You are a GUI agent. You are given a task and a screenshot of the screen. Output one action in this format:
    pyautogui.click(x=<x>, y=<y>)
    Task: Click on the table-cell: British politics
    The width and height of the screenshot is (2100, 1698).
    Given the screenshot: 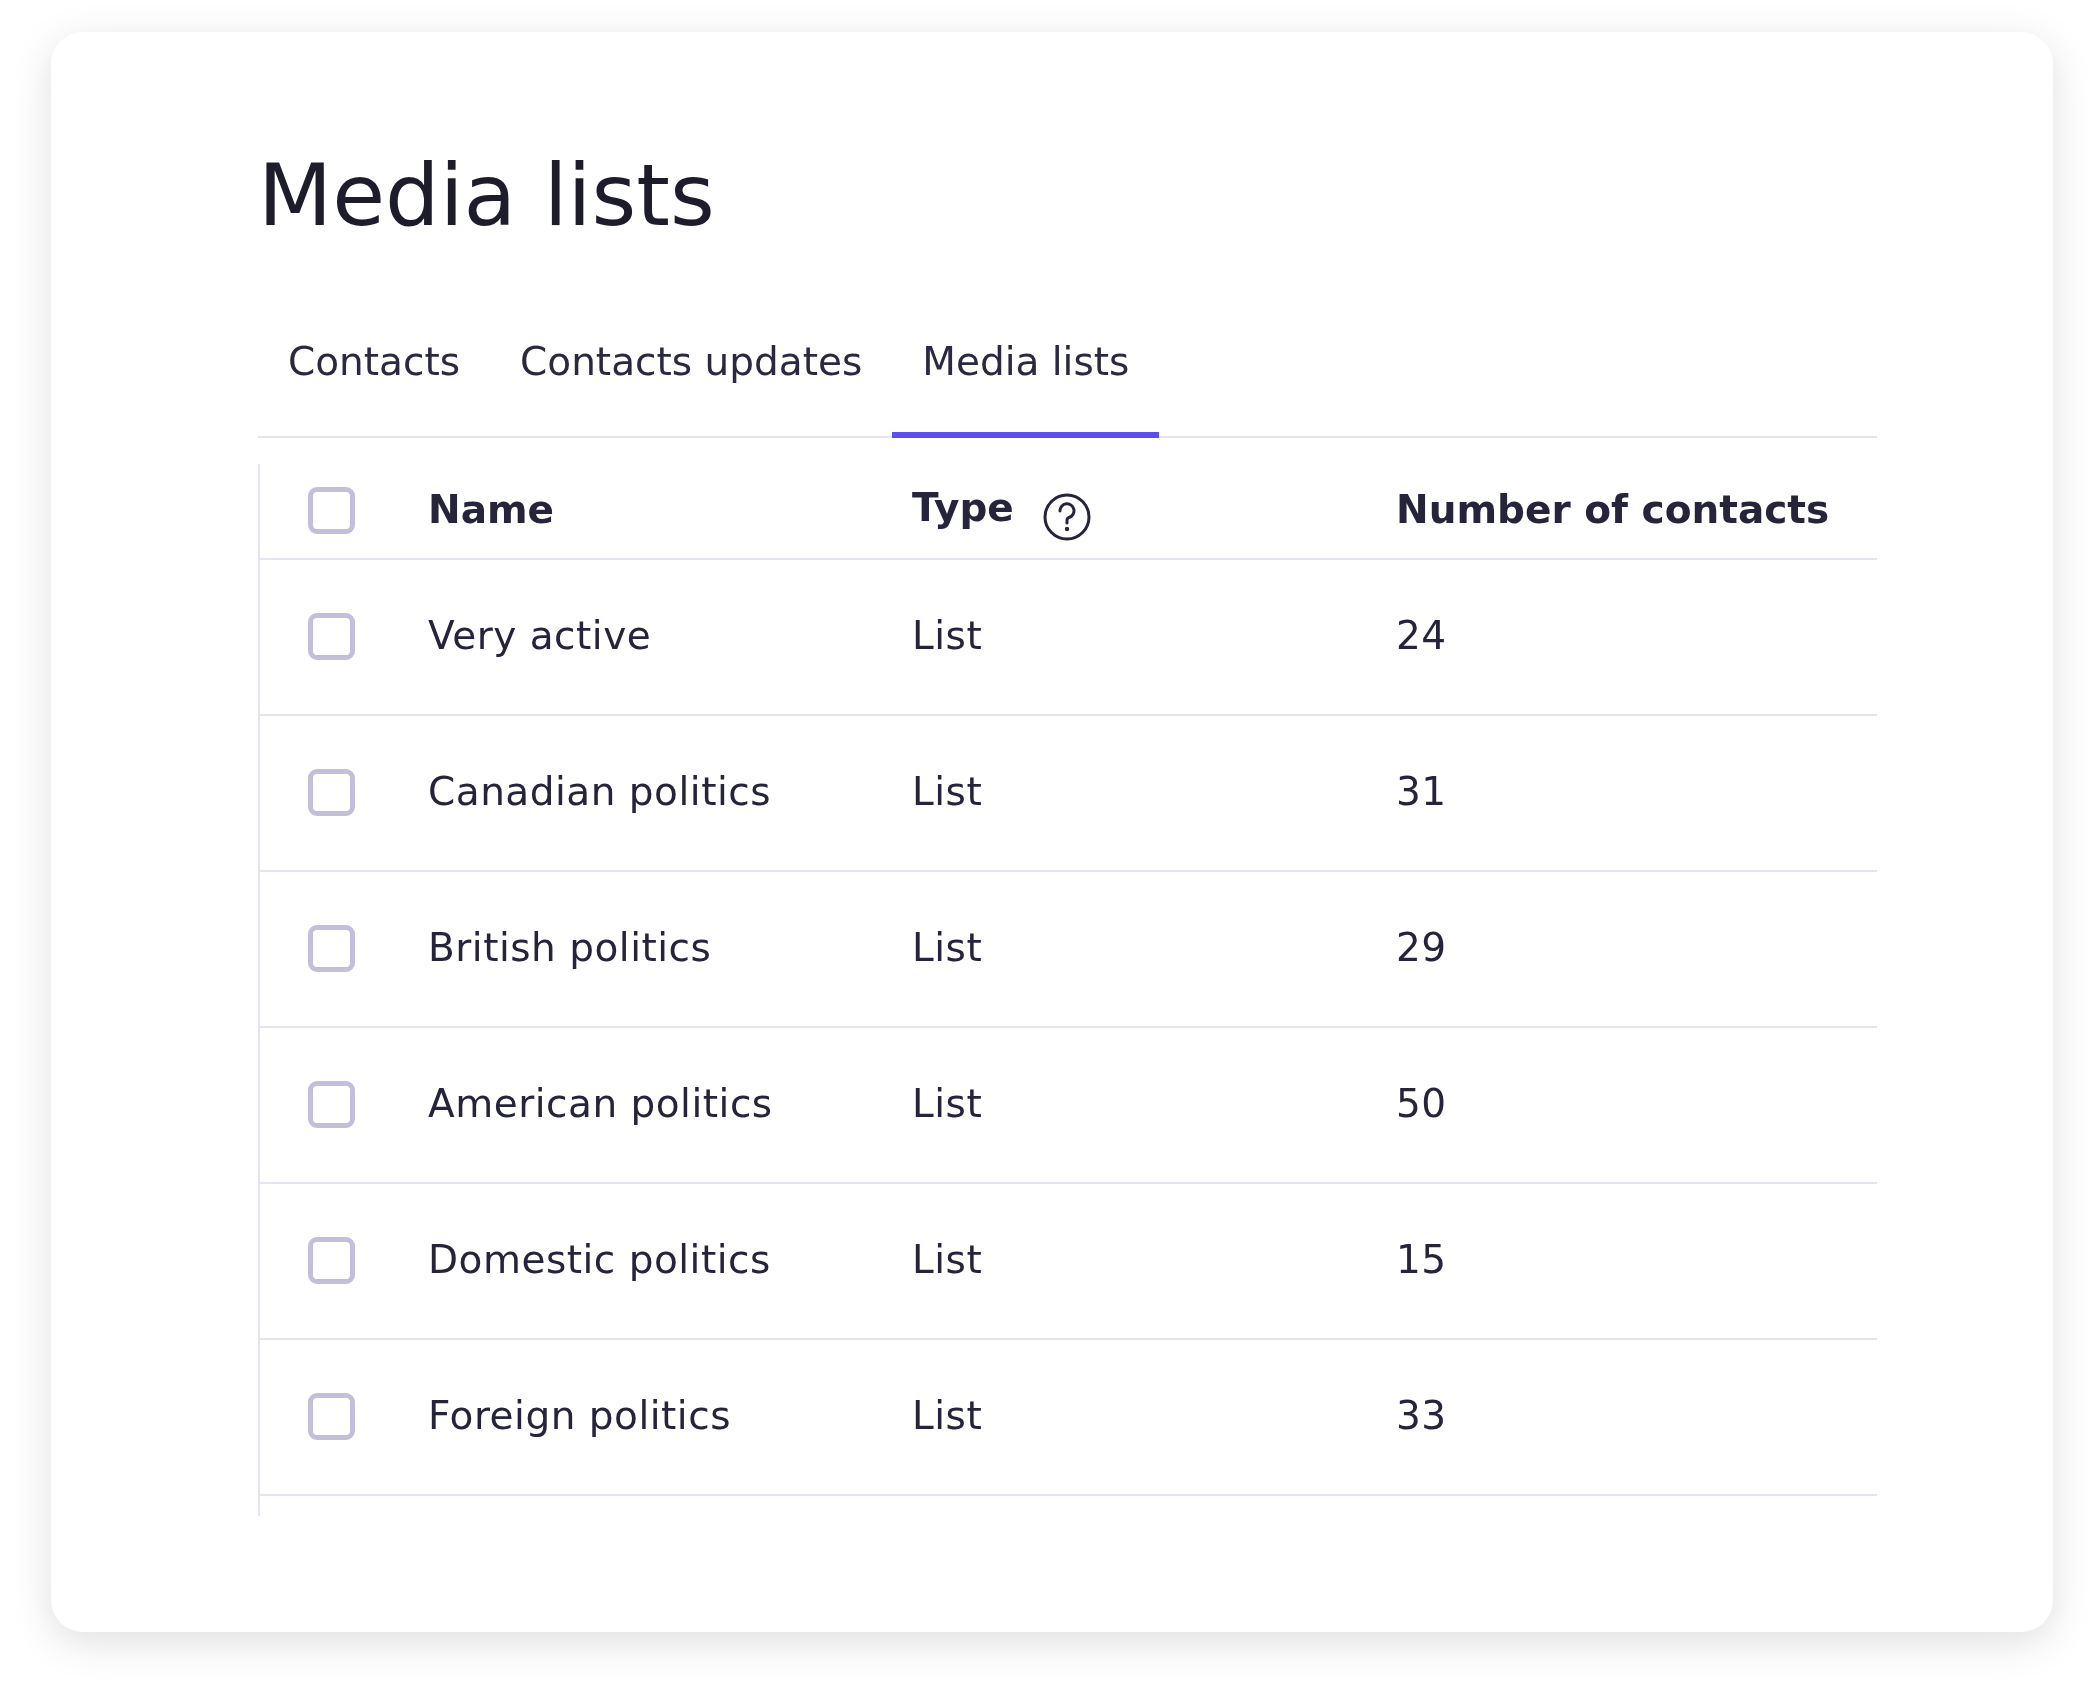 What is the action you would take?
    pyautogui.click(x=570, y=948)
    